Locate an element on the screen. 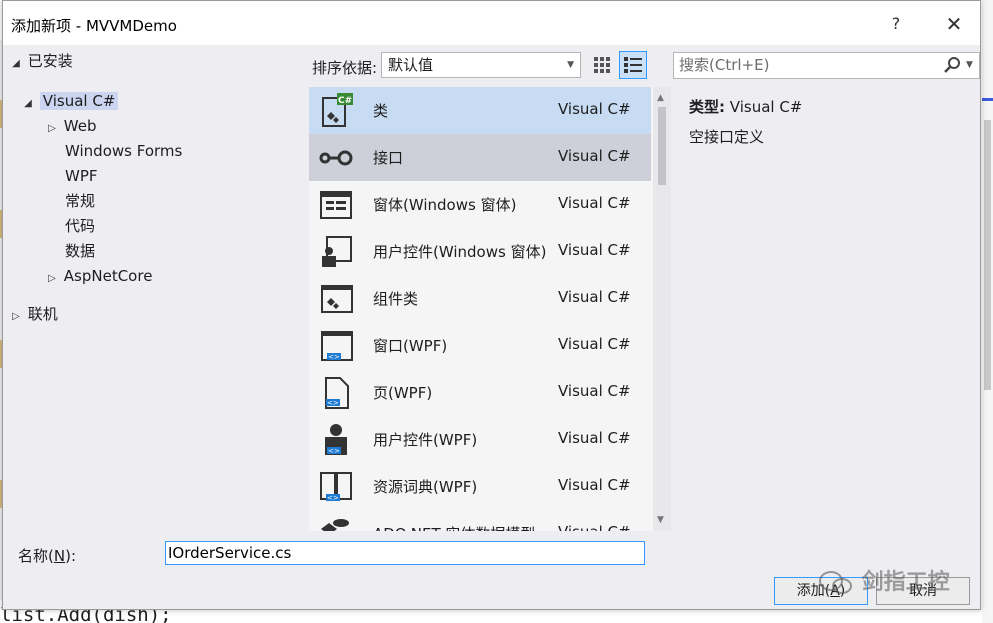 This screenshot has width=993, height=623. ado-net-icon is located at coordinates (336, 523).